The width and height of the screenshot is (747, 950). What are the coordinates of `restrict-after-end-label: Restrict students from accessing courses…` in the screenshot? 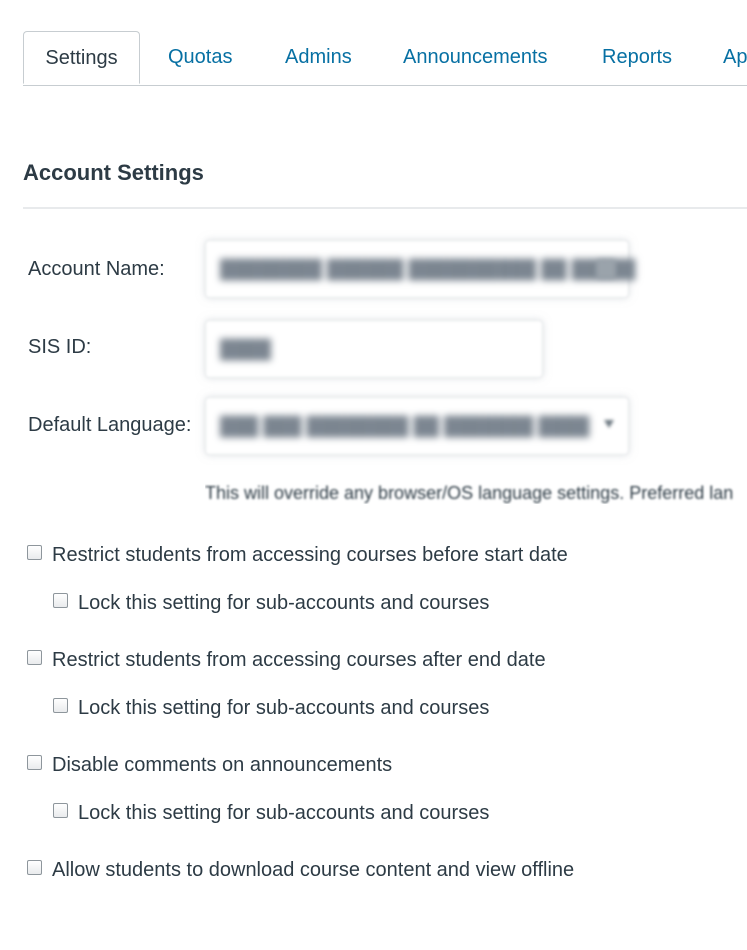 It's located at (299, 660).